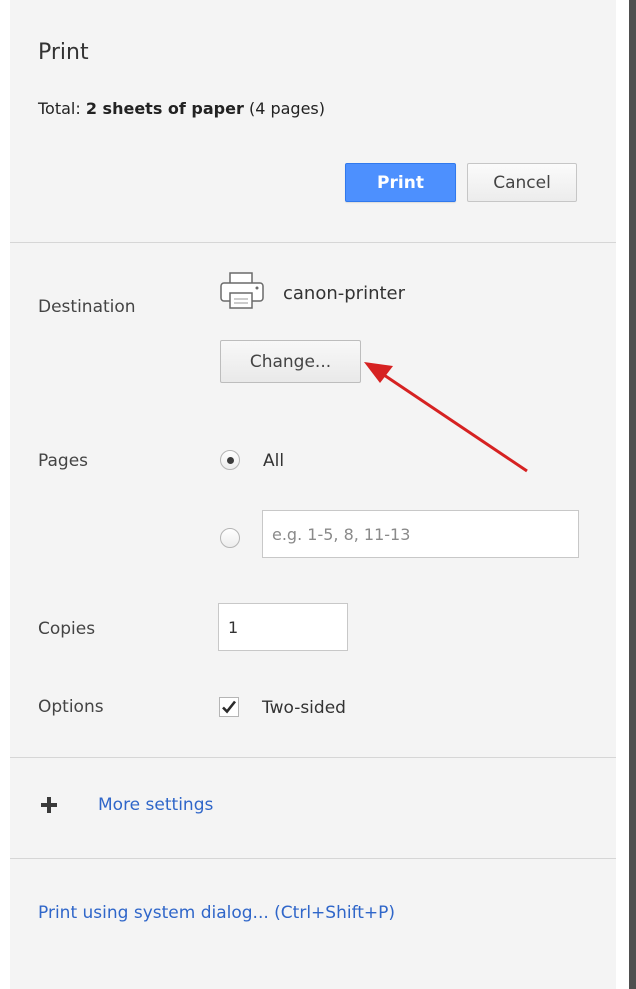 The image size is (636, 989). Describe the element at coordinates (87, 307) in the screenshot. I see `destination-label: Destination` at that location.